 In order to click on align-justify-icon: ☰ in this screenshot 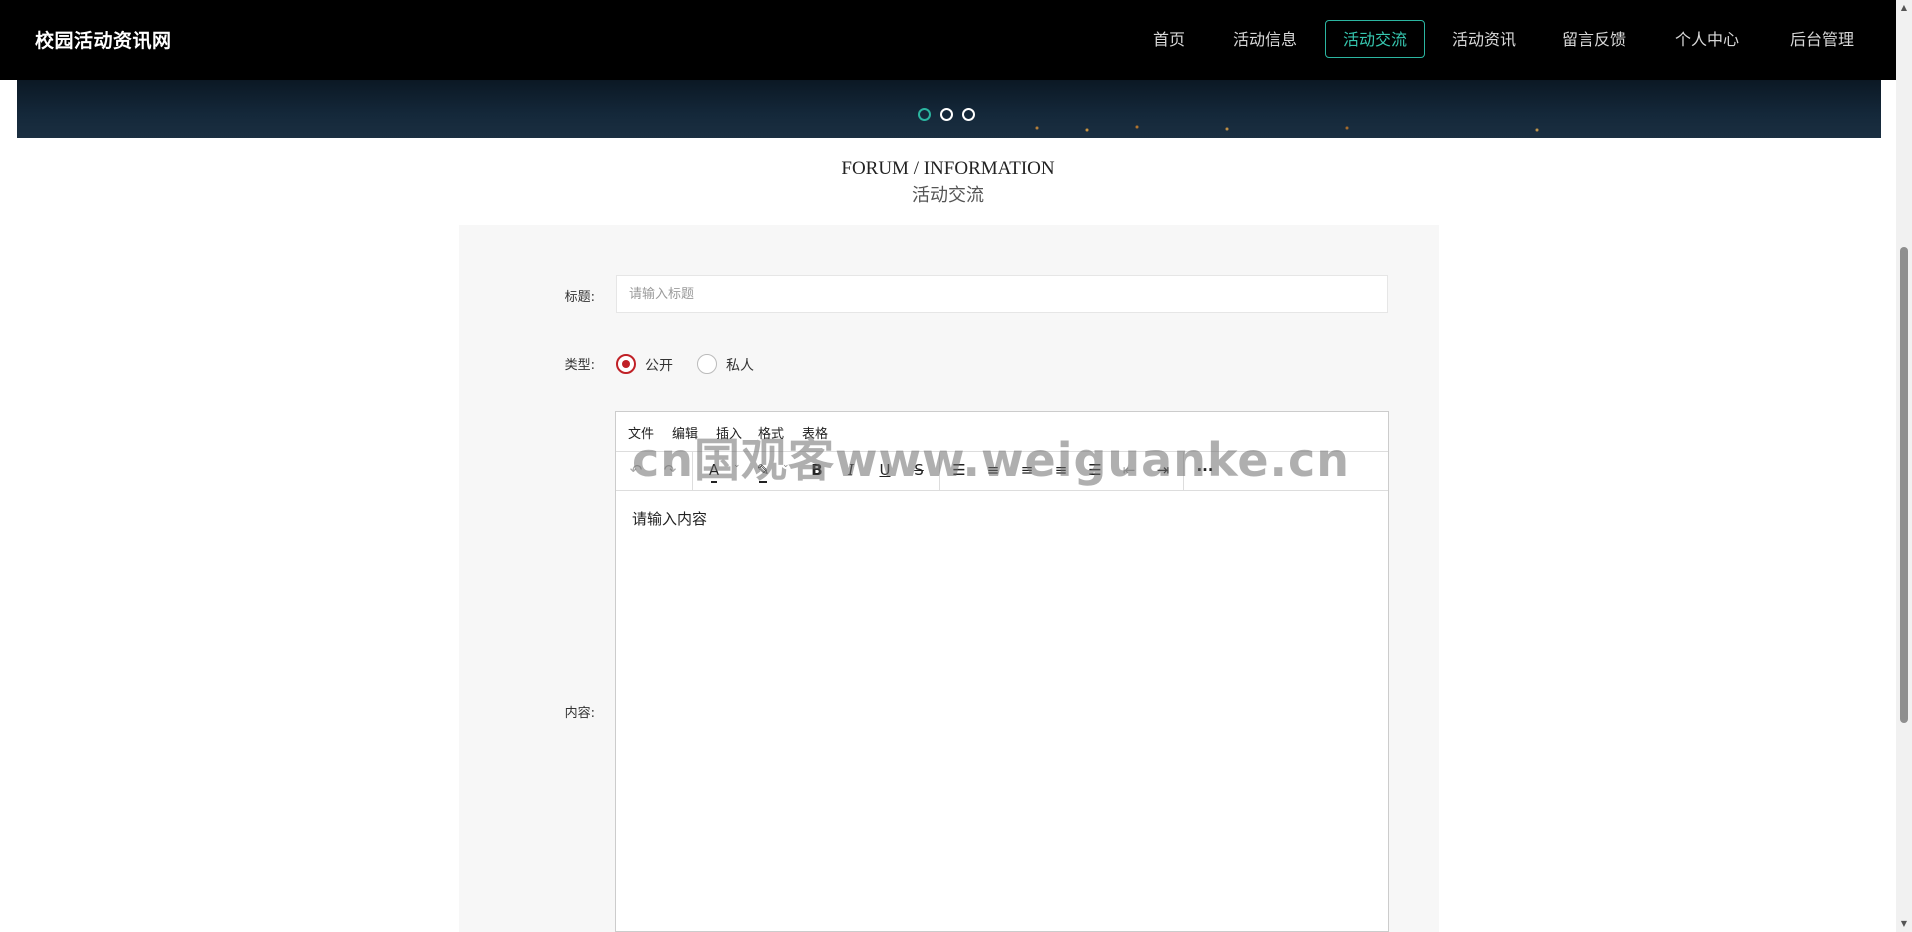, I will do `click(1095, 470)`.